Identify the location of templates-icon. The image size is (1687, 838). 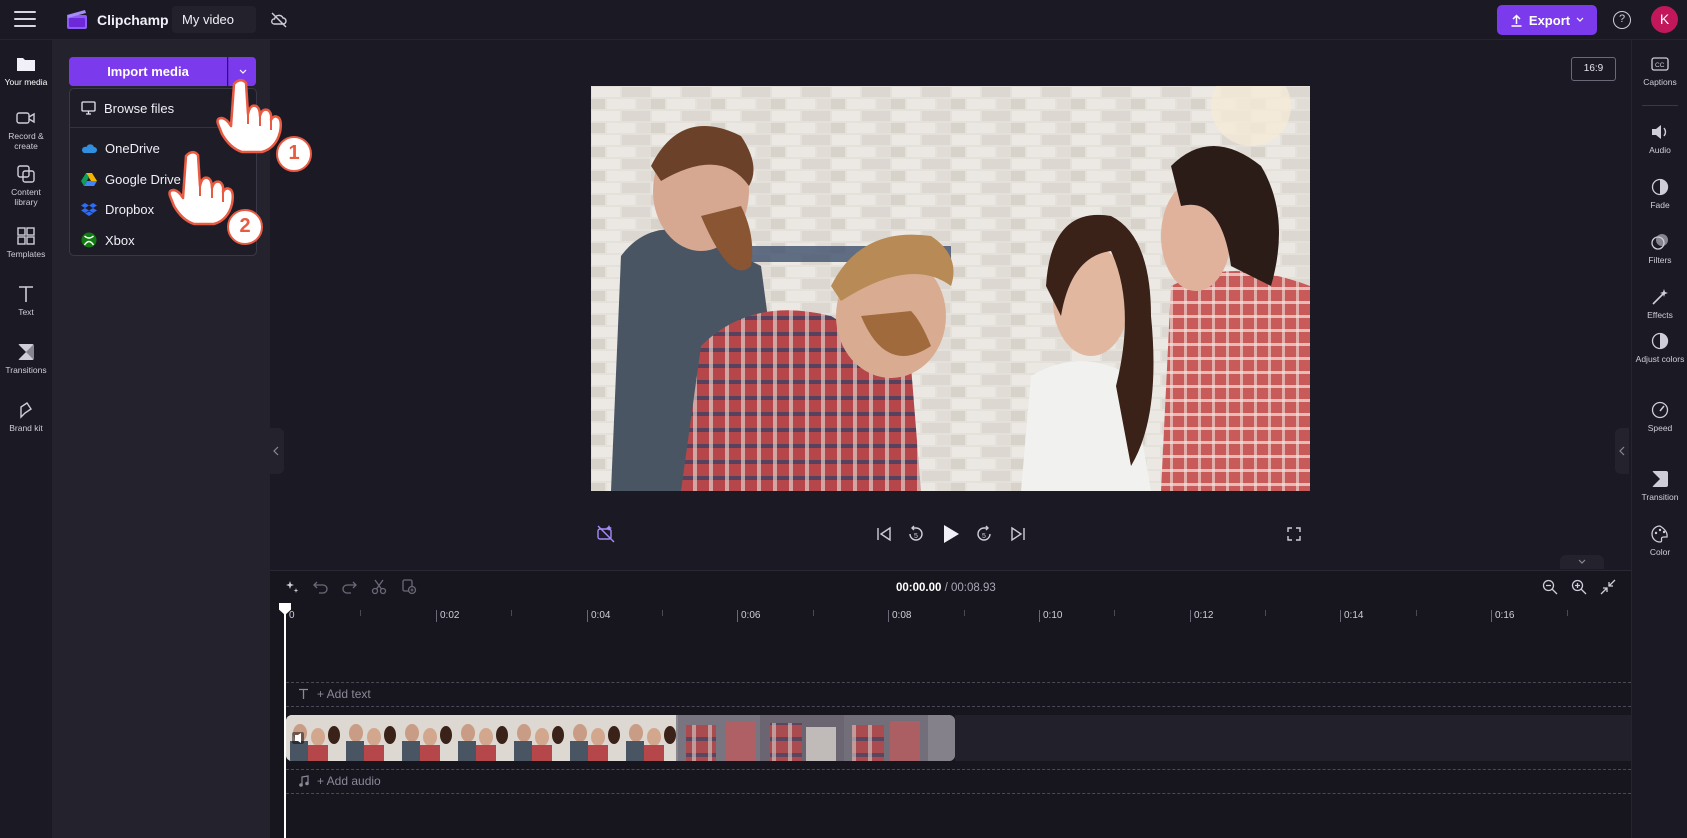
(26, 236).